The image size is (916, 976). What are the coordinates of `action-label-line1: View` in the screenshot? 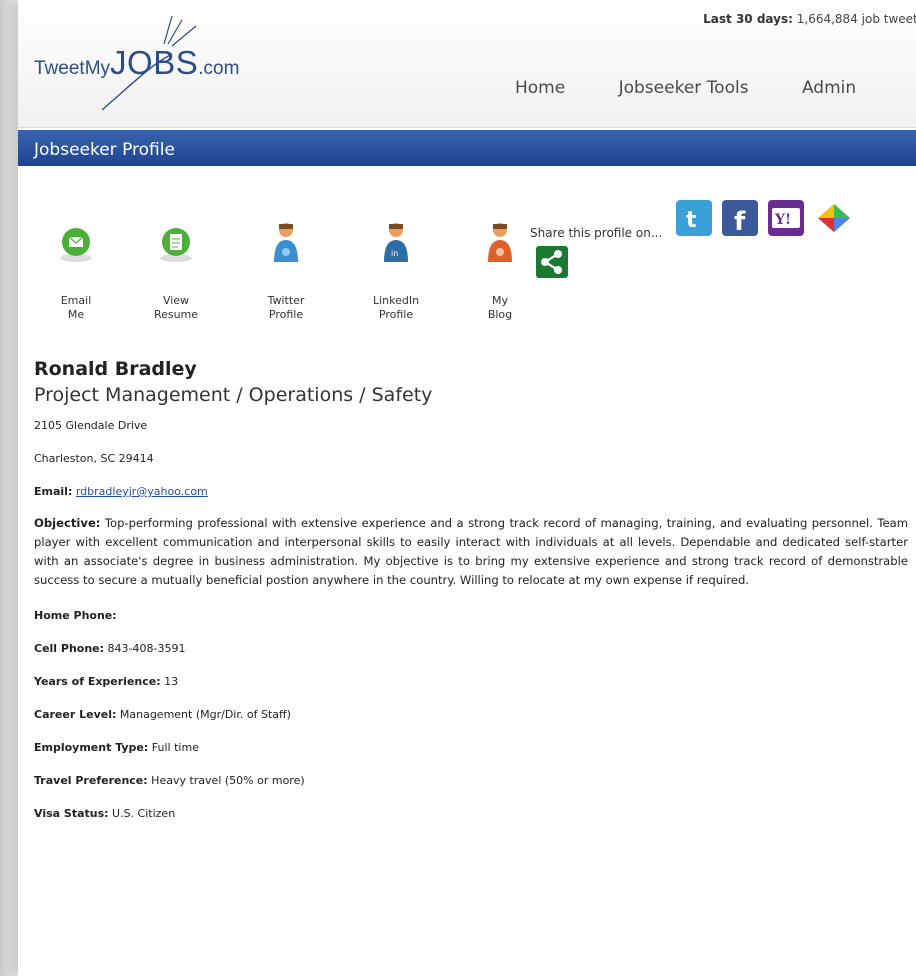 It's located at (176, 300).